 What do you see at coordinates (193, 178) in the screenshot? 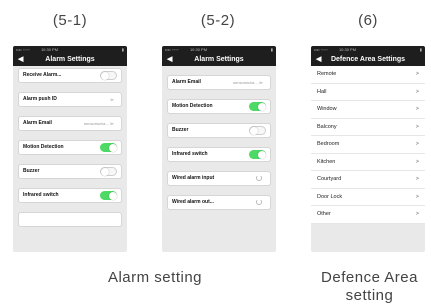
I see `row-label: Wired alarm input` at bounding box center [193, 178].